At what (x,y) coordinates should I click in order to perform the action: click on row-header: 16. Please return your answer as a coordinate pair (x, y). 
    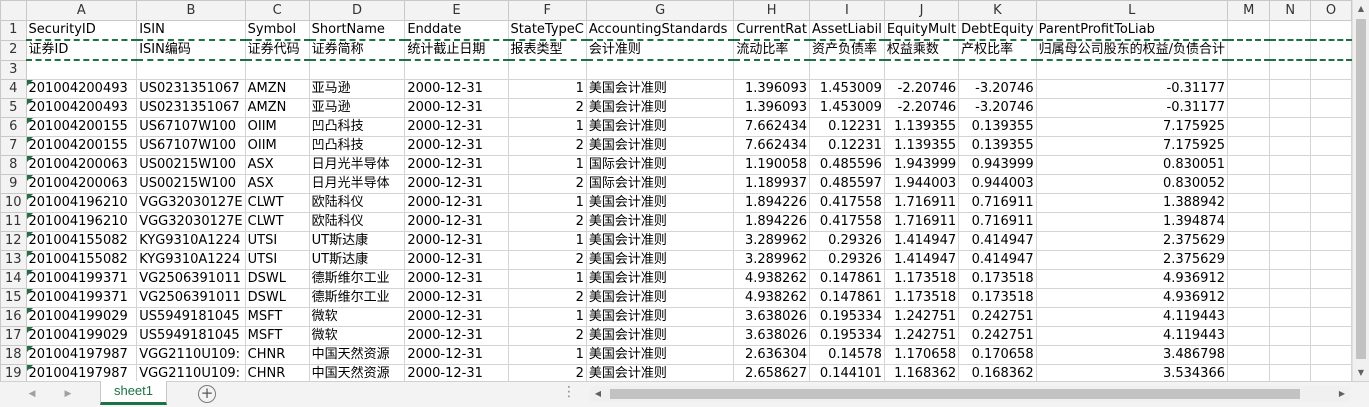
    Looking at the image, I should click on (13, 316).